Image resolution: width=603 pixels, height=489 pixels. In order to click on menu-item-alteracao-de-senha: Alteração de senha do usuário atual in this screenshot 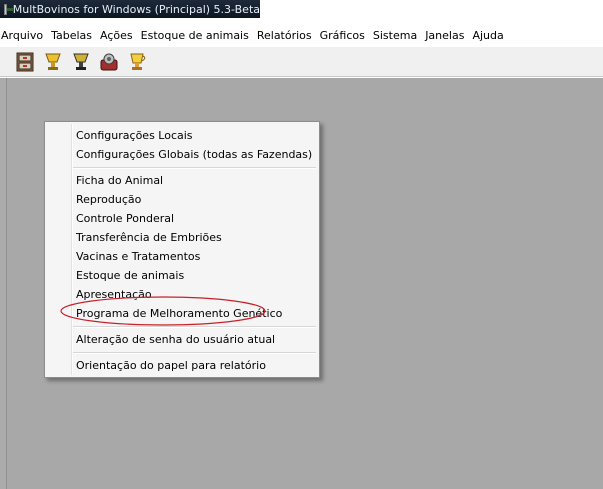, I will do `click(175, 339)`.